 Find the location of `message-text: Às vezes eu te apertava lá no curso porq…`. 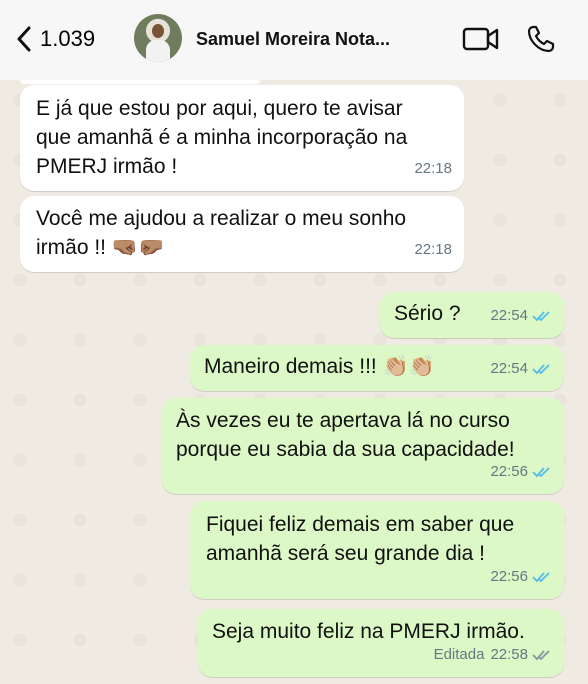

message-text: Às vezes eu te apertava lá no curso porq… is located at coordinates (345, 435).